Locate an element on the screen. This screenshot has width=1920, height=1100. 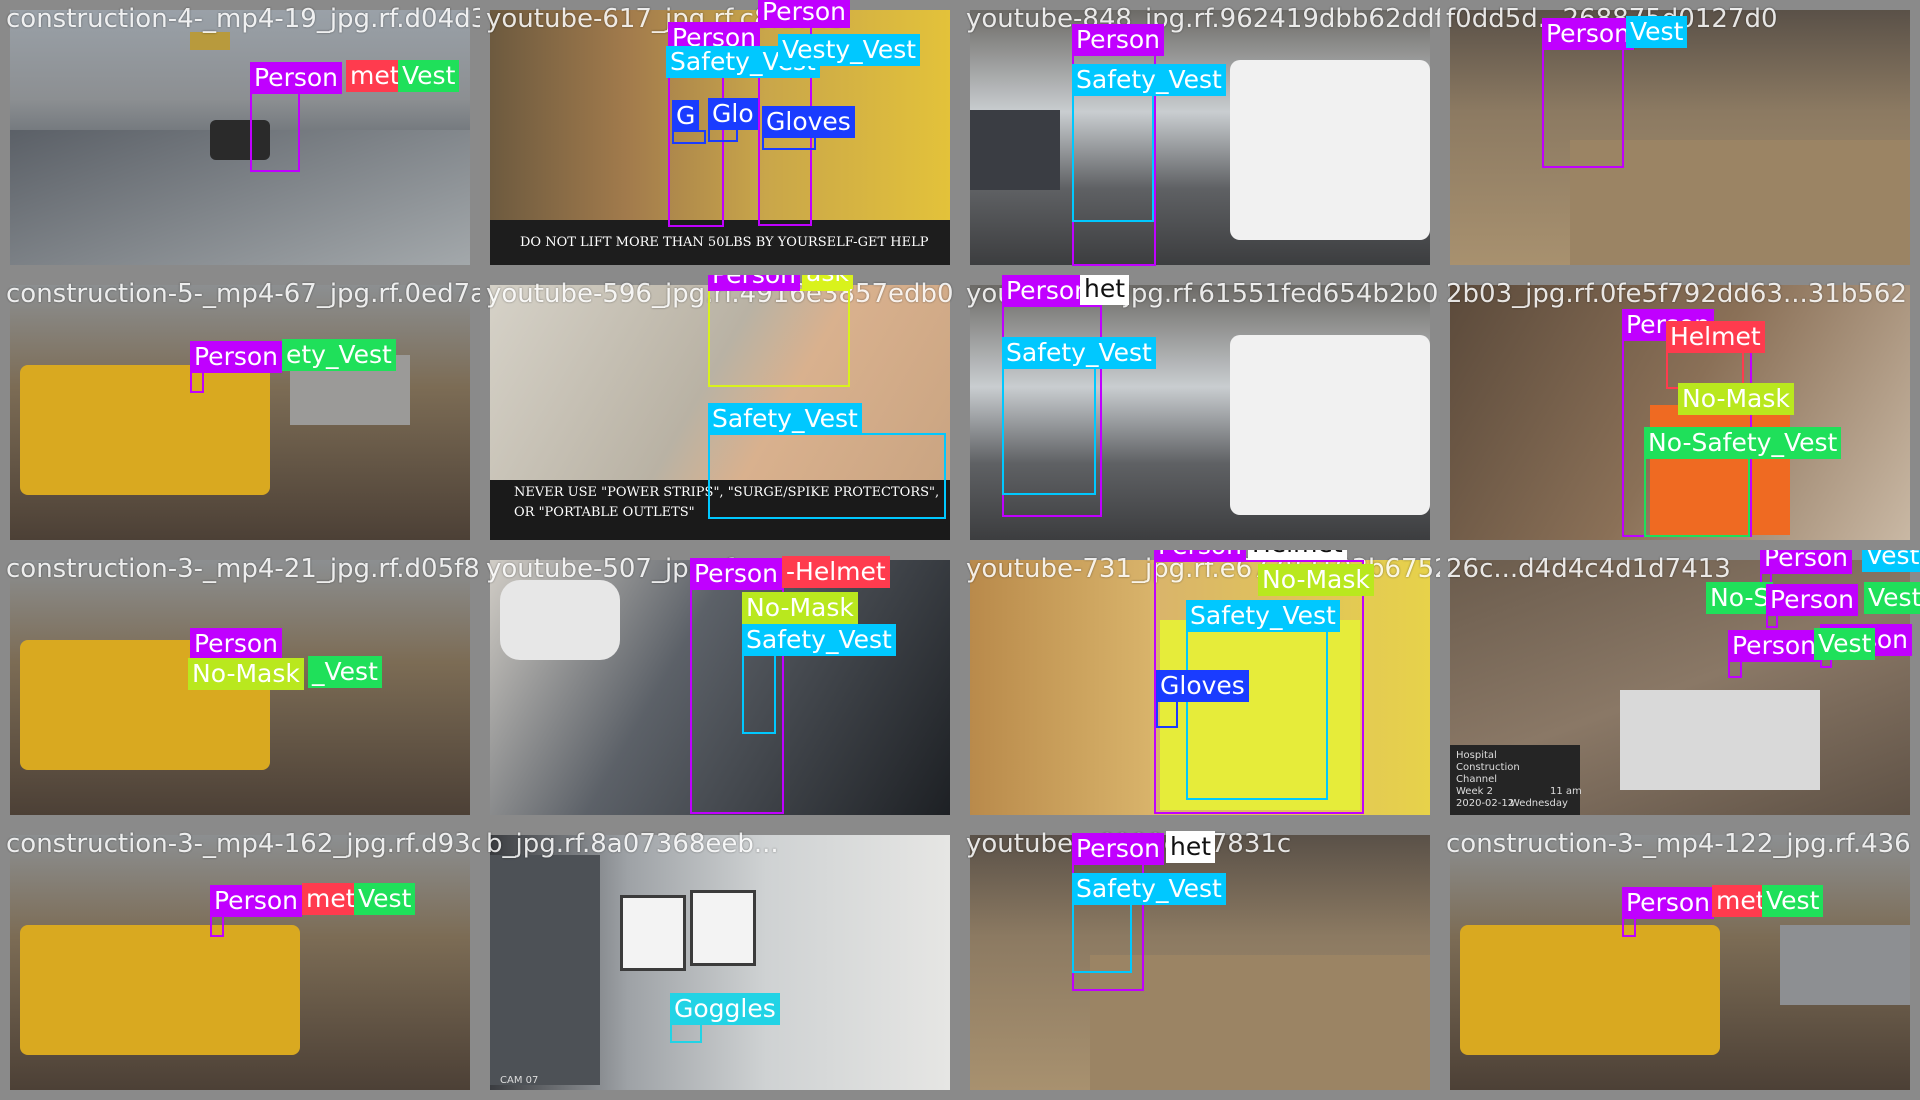
overlay-caption: Channel is located at coordinates (1477, 779).